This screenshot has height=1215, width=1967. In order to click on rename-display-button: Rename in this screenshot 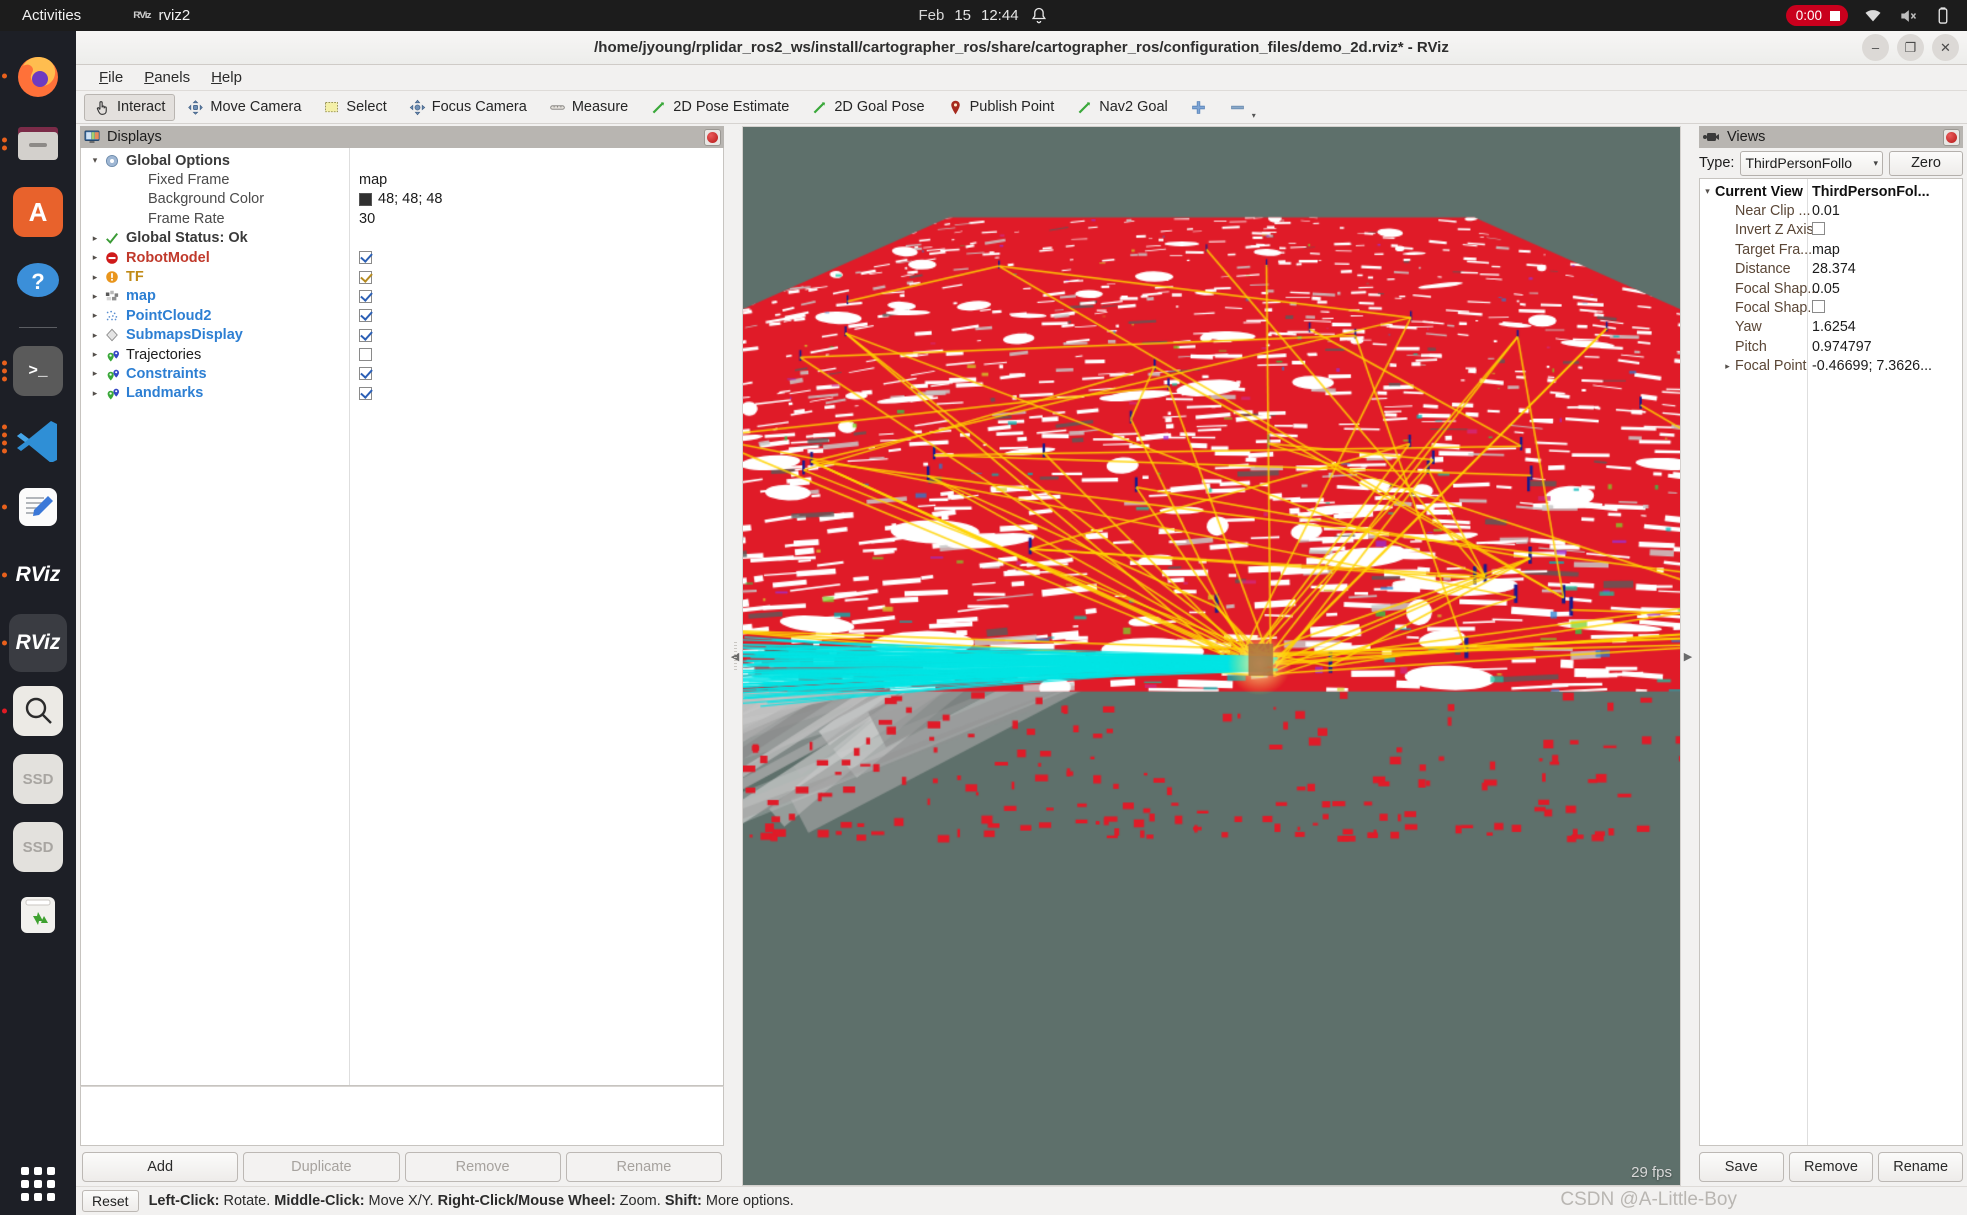, I will do `click(643, 1167)`.